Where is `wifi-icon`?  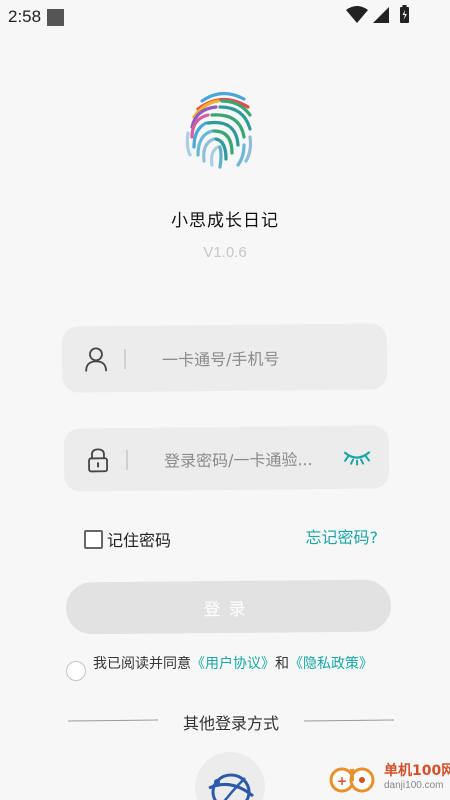 wifi-icon is located at coordinates (357, 14).